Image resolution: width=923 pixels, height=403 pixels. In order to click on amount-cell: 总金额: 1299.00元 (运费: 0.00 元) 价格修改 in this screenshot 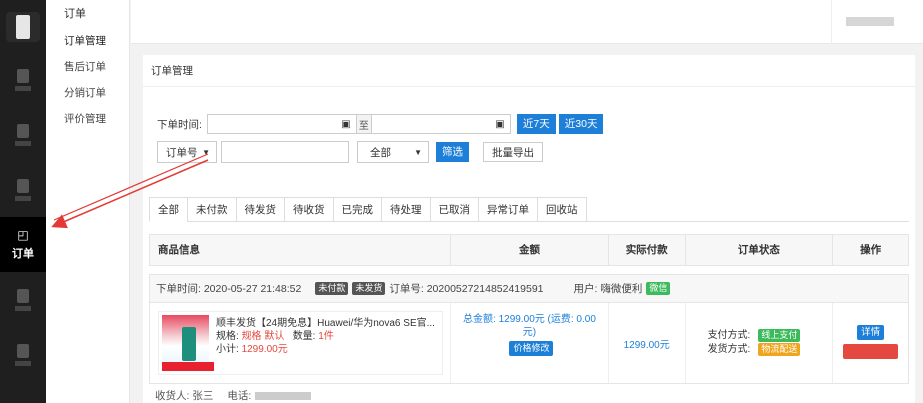, I will do `click(530, 343)`.